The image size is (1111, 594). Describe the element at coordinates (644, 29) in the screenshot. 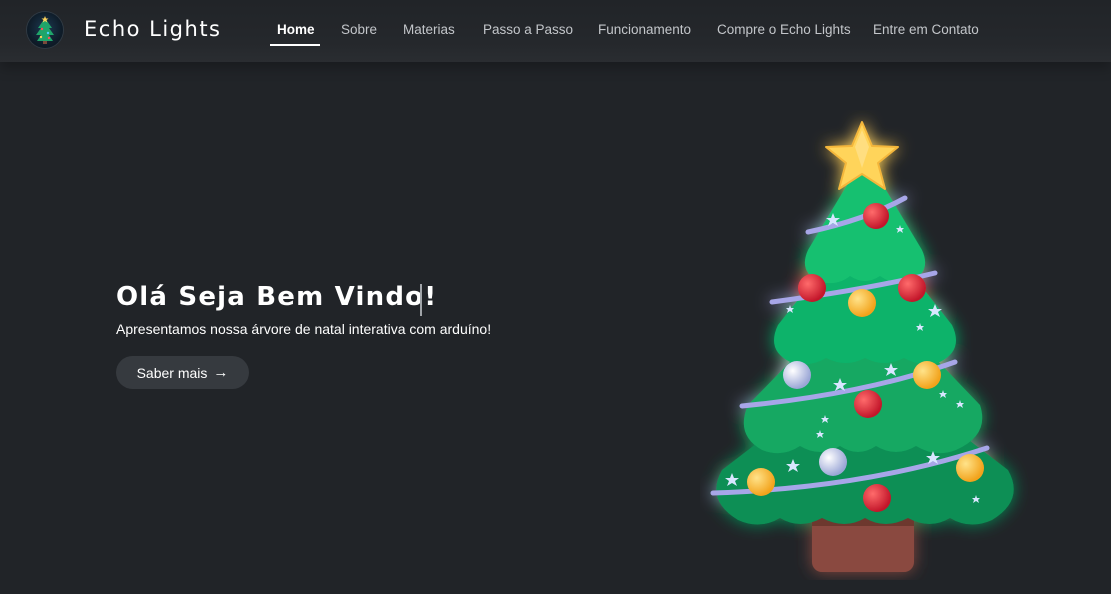

I see `nav-item-funcionamento: Funcionamento` at that location.